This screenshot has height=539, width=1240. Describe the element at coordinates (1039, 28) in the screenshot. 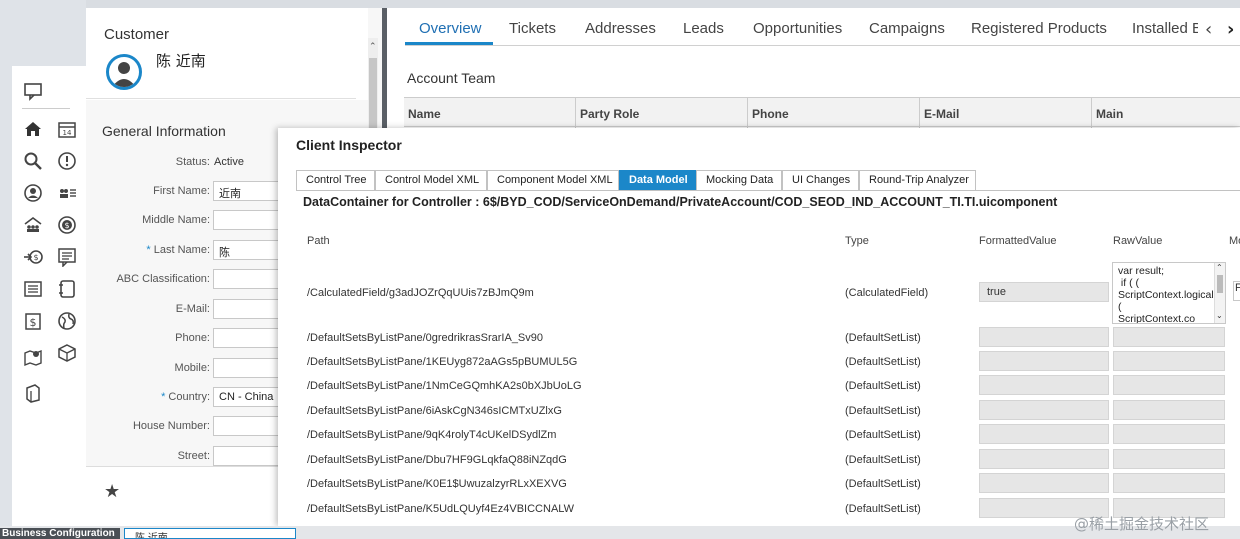

I see `tab-registered-products: Registered Products` at that location.